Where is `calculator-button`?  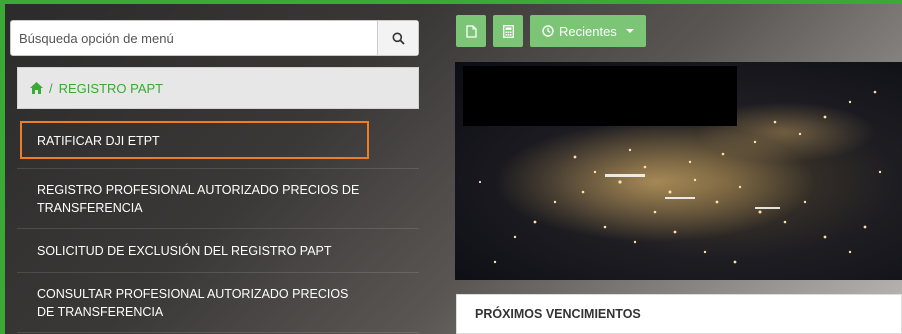
calculator-button is located at coordinates (508, 31).